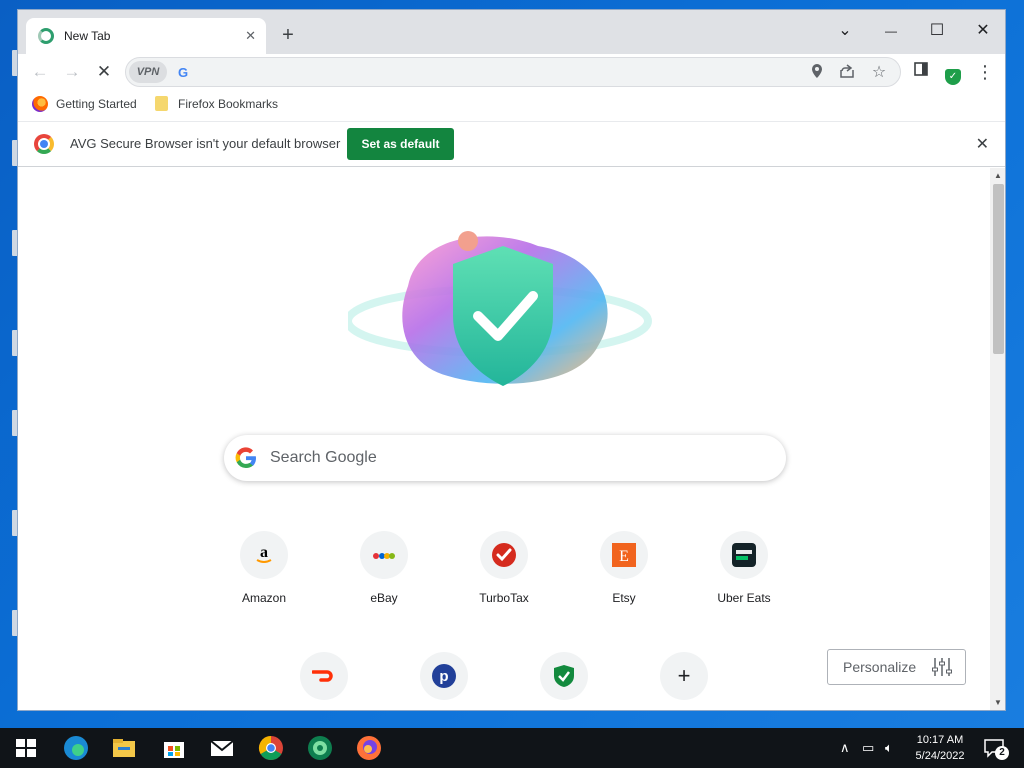  I want to click on back-button: ←, so click(40, 72).